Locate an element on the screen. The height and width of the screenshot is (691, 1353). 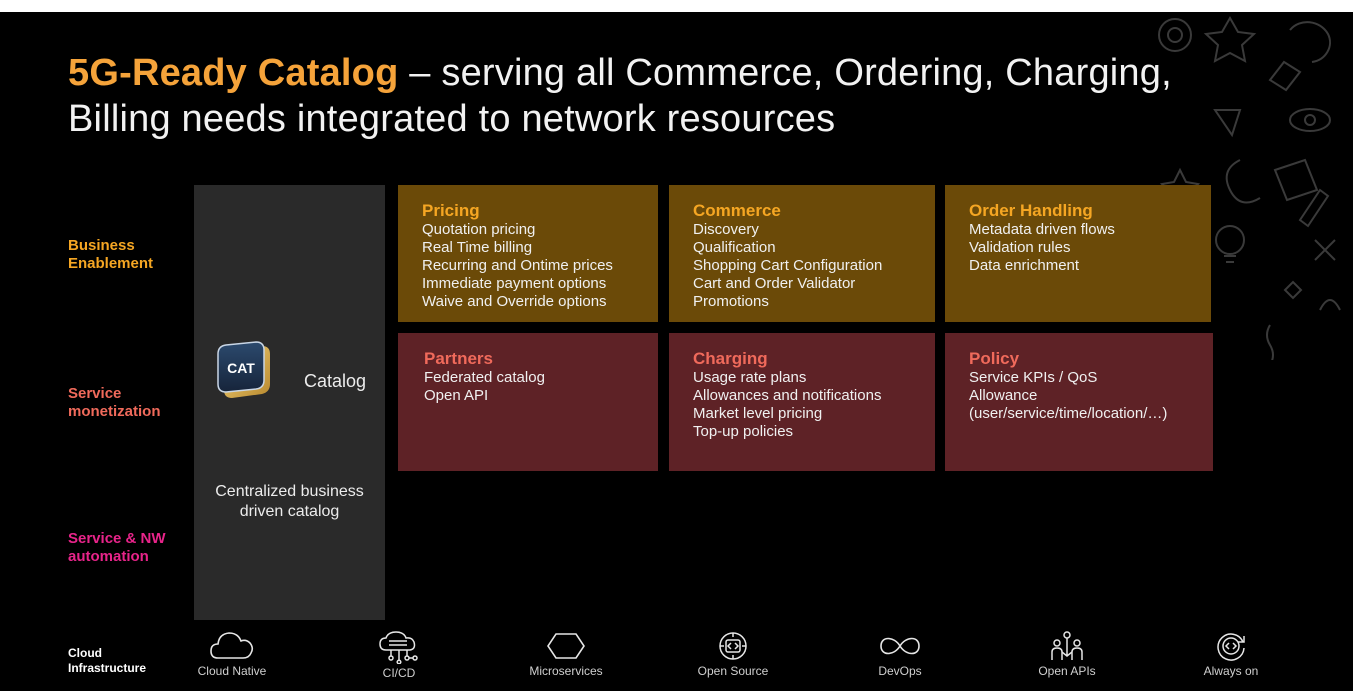
infra-cloud-native: Cloud Native is located at coordinates (232, 654).